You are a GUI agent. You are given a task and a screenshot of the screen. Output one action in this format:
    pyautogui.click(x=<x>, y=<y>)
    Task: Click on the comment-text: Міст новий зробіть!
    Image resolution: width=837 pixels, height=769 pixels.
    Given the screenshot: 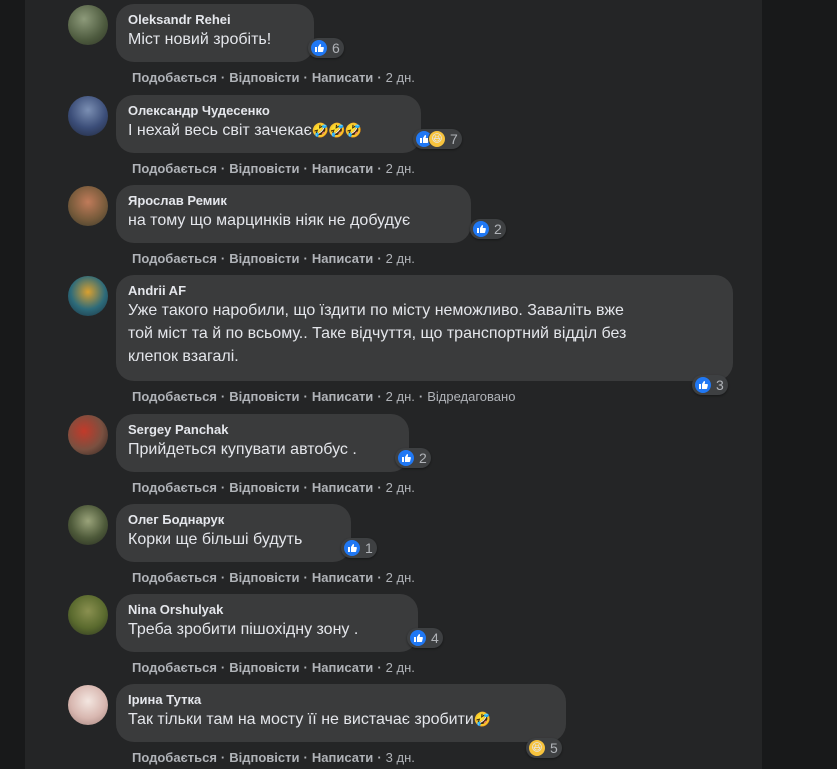 What is the action you would take?
    pyautogui.click(x=200, y=39)
    